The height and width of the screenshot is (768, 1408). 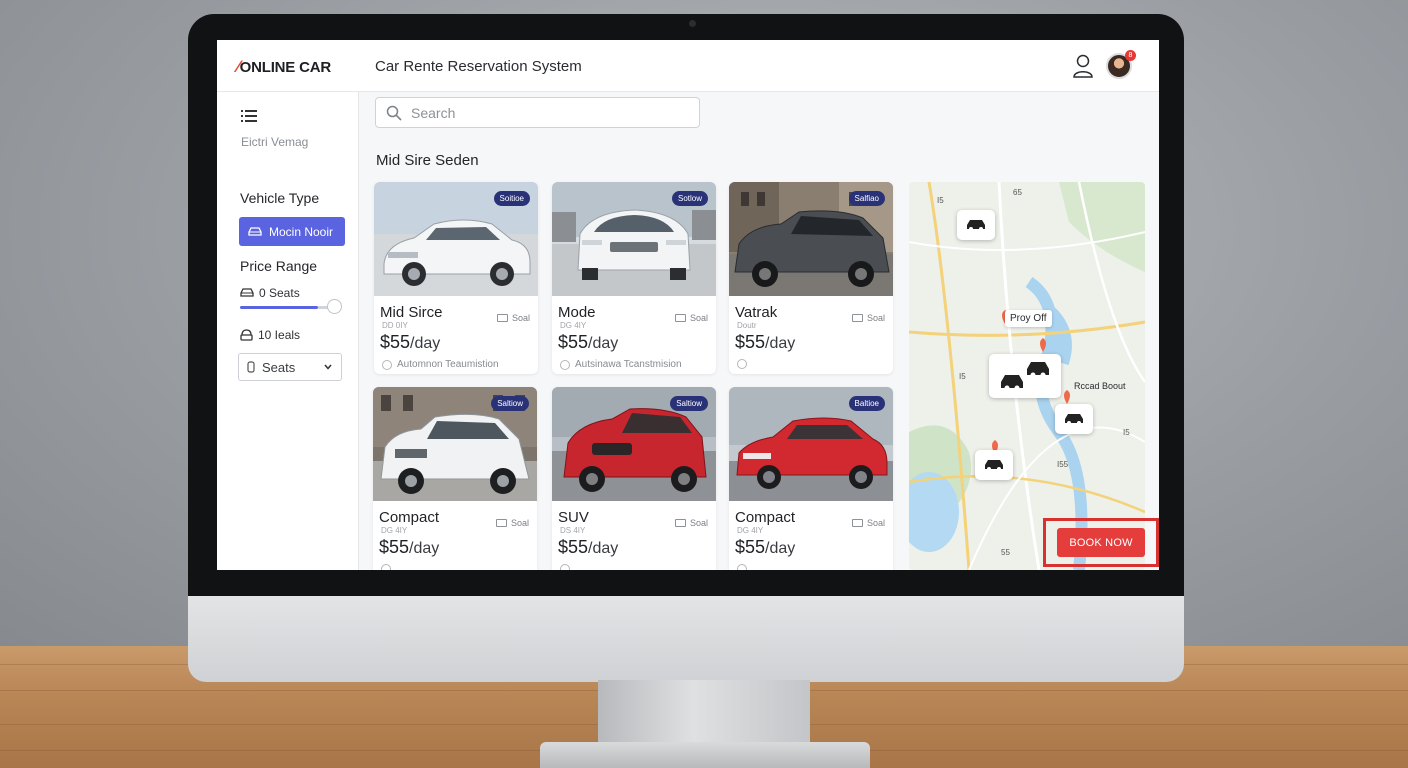 What do you see at coordinates (270, 335) in the screenshot?
I see `price-option-ieals: 10 Ieals` at bounding box center [270, 335].